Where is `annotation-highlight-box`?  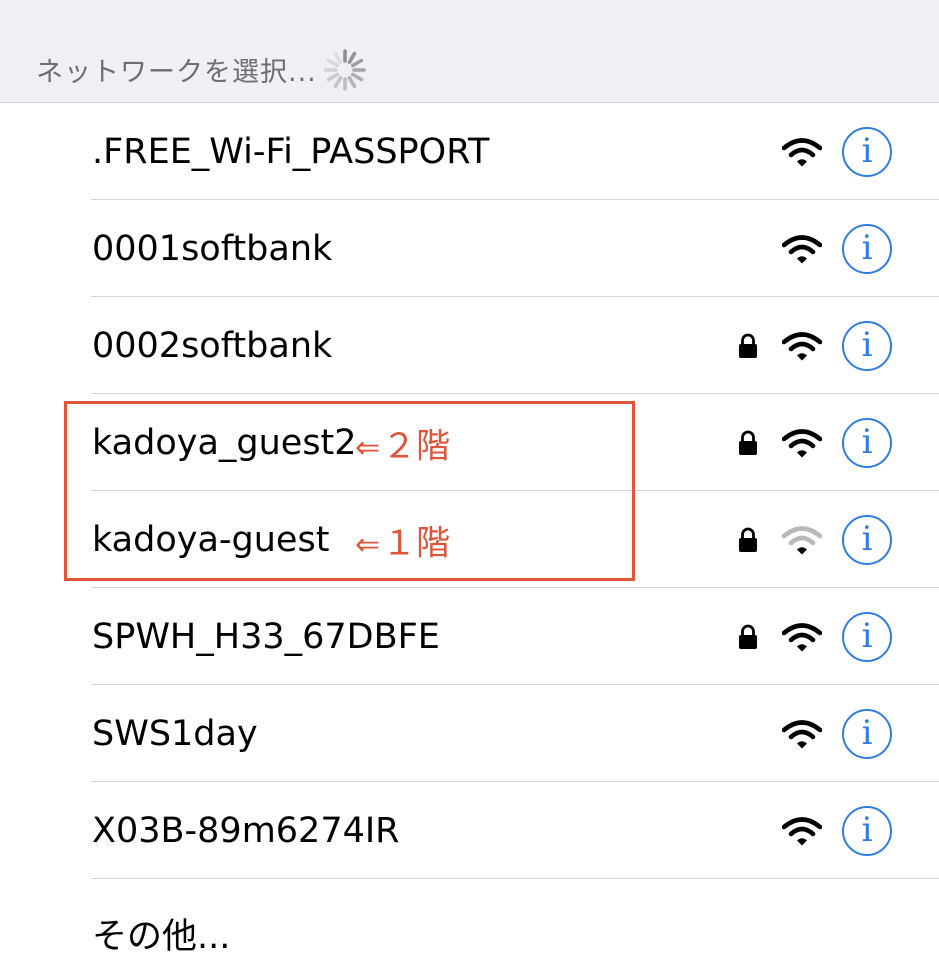
annotation-highlight-box is located at coordinates (349, 491).